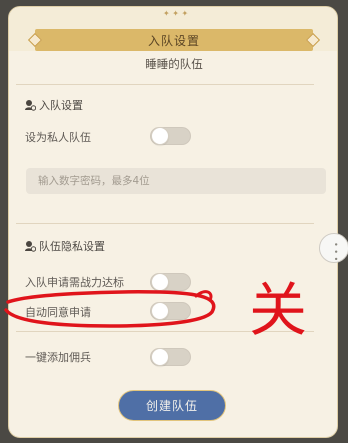  What do you see at coordinates (335, 252) in the screenshot?
I see `more-dots-icon: • • •` at bounding box center [335, 252].